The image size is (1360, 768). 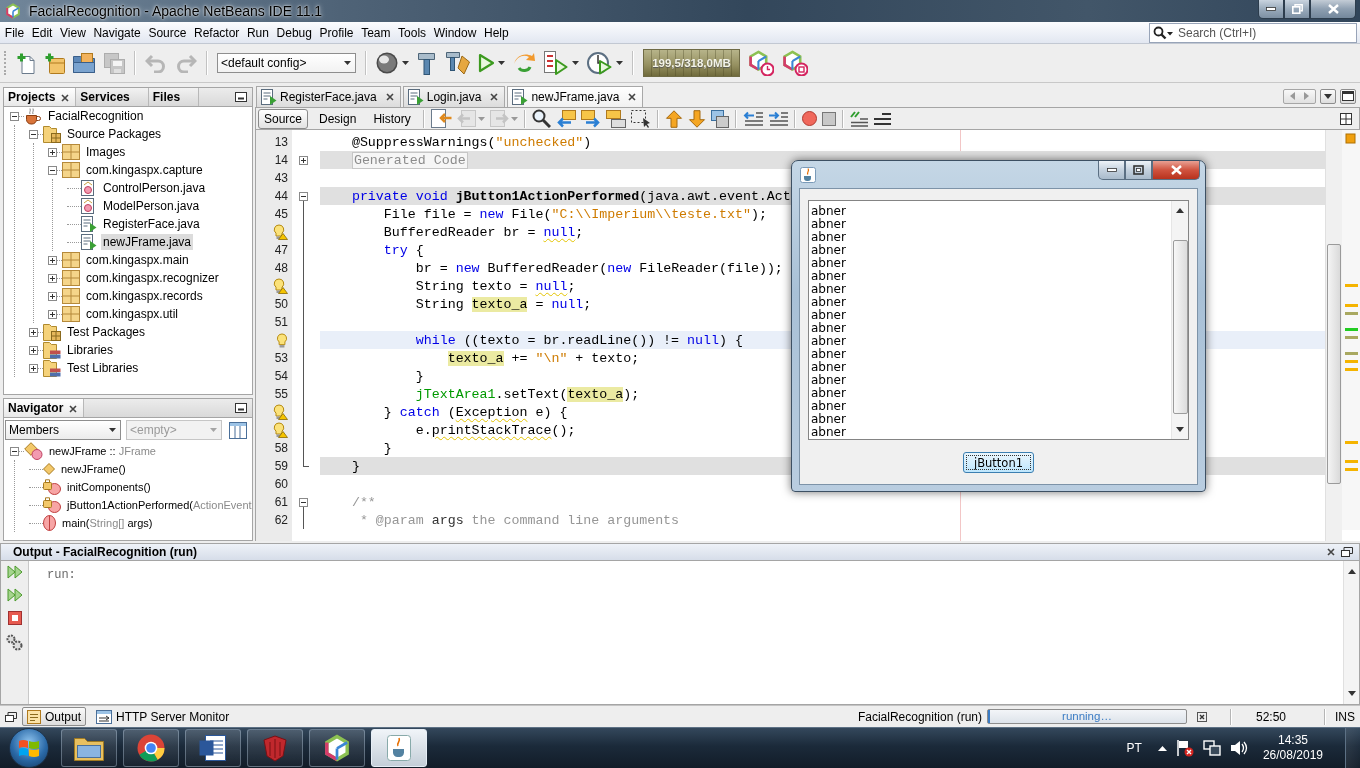 What do you see at coordinates (93, 469) in the screenshot?
I see `tree-item: newJFrame()` at bounding box center [93, 469].